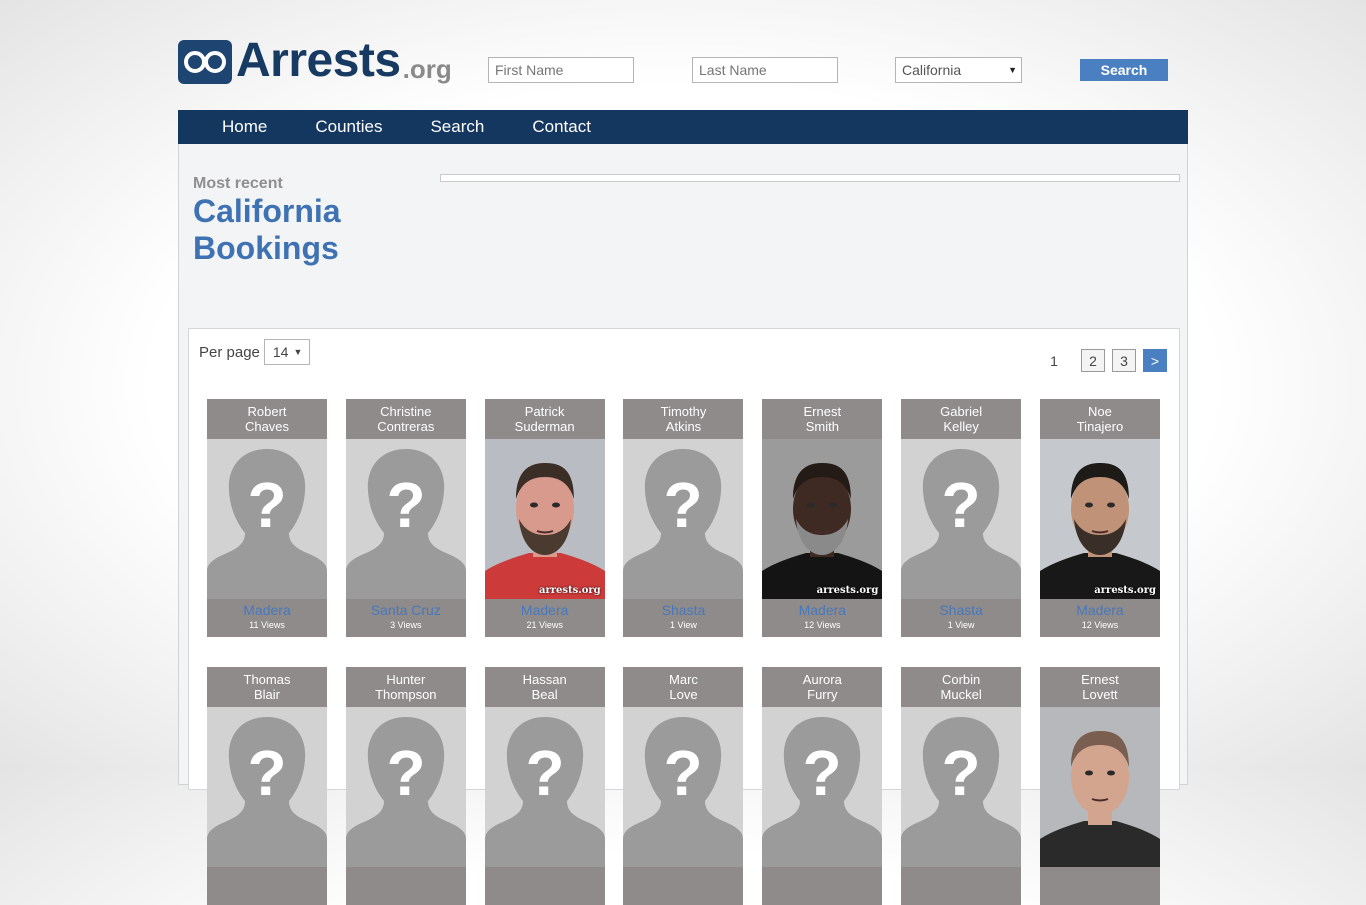 The image size is (1366, 905). I want to click on booking-name: Ernest Lovett, so click(1100, 687).